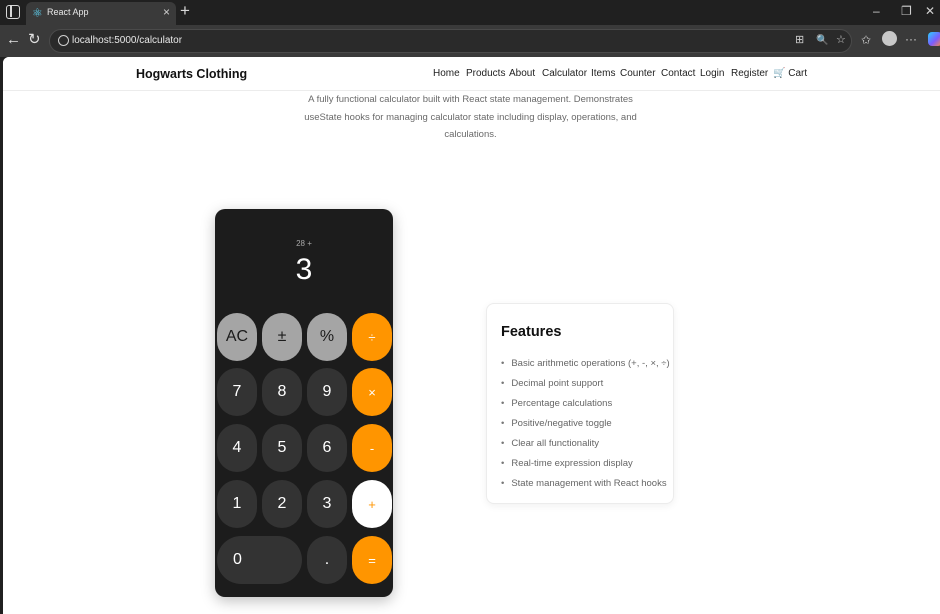 The height and width of the screenshot is (614, 940). Describe the element at coordinates (446, 73) in the screenshot. I see `nav-home: Home` at that location.